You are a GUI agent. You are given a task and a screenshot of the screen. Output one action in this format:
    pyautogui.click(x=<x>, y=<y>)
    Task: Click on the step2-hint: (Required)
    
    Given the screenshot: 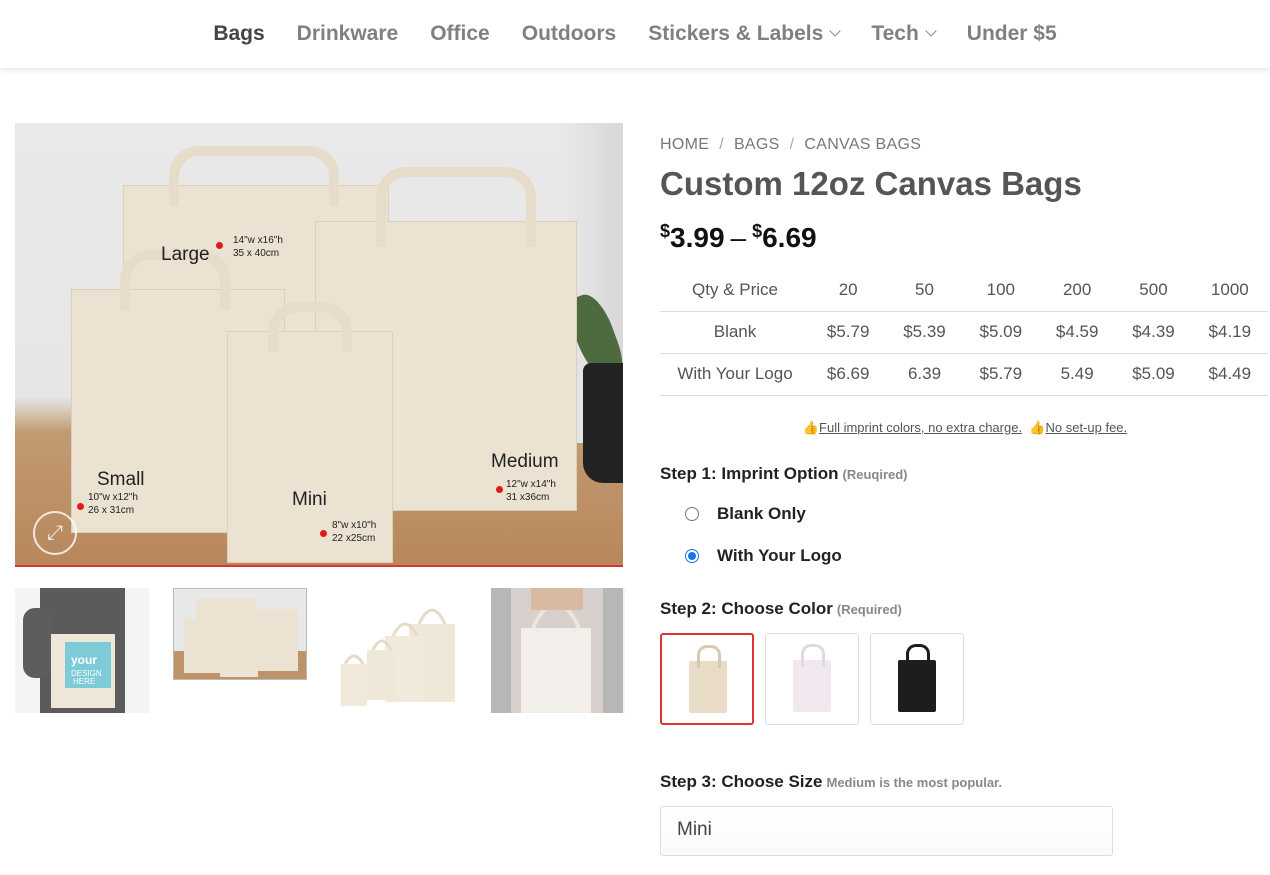 What is the action you would take?
    pyautogui.click(x=869, y=609)
    